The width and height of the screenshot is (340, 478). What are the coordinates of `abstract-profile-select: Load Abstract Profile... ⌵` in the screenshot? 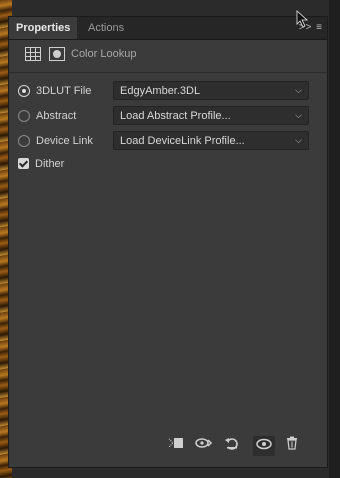 It's located at (211, 115).